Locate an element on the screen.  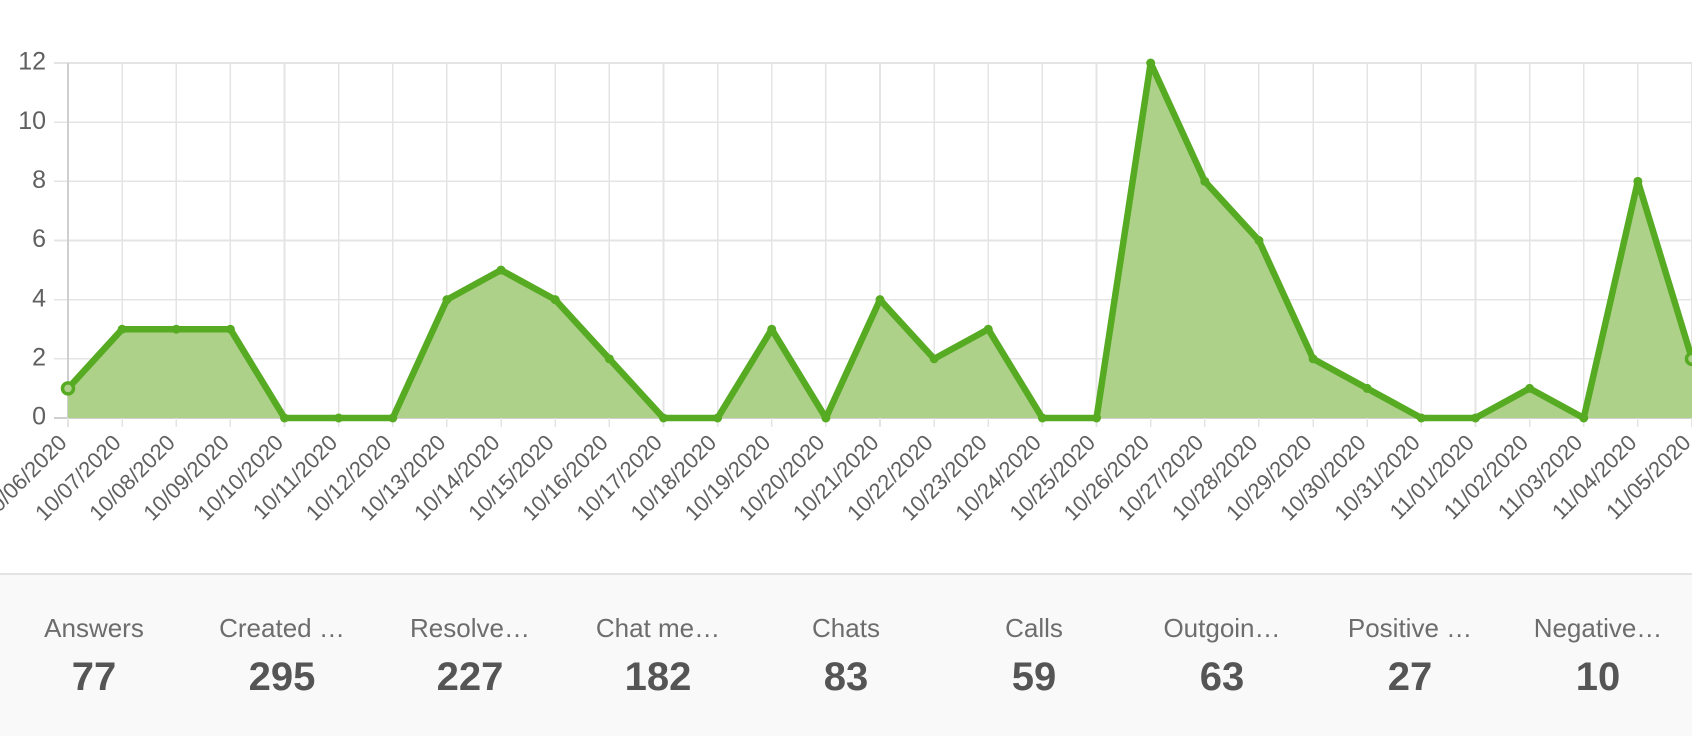
y-axis-tick: 0 is located at coordinates (39, 417).